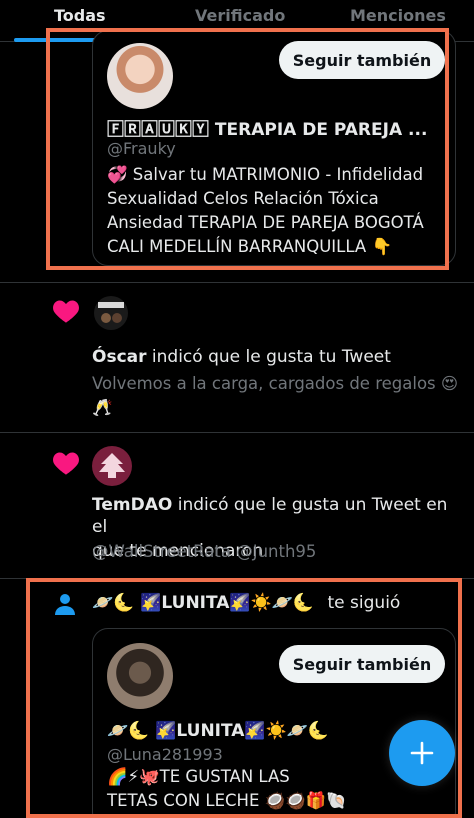 The image size is (474, 818). What do you see at coordinates (265, 222) in the screenshot?
I see `bio-line: Ansiedad TERAPIA DE PAREJA BOGOTÁ` at bounding box center [265, 222].